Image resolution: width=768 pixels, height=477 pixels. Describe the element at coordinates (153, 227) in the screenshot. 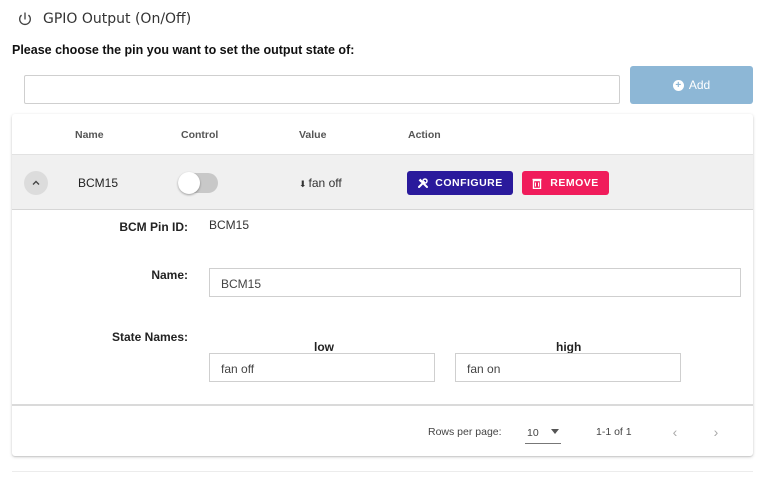

I see `pin-id-label: BCM Pin ID:` at that location.